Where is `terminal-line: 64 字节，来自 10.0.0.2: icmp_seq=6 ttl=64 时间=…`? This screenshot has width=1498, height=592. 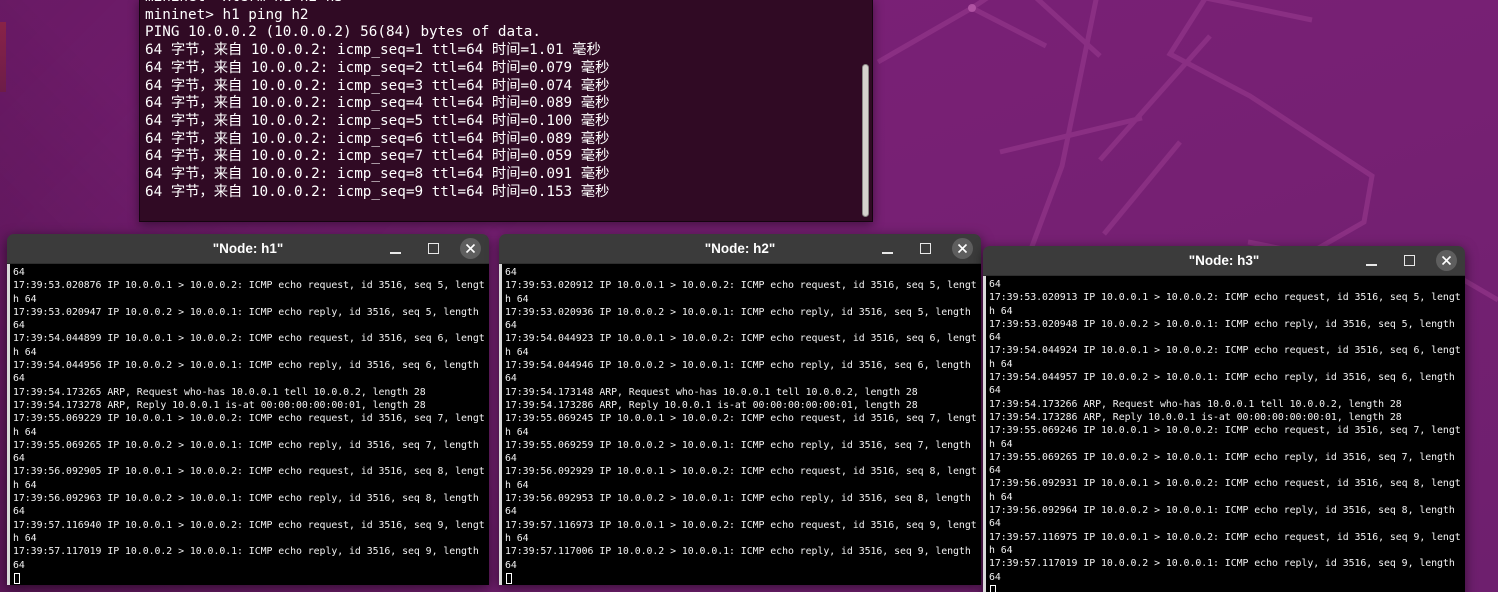 terminal-line: 64 字节，来自 10.0.0.2: icmp_seq=6 ttl=64 时间=… is located at coordinates (377, 138).